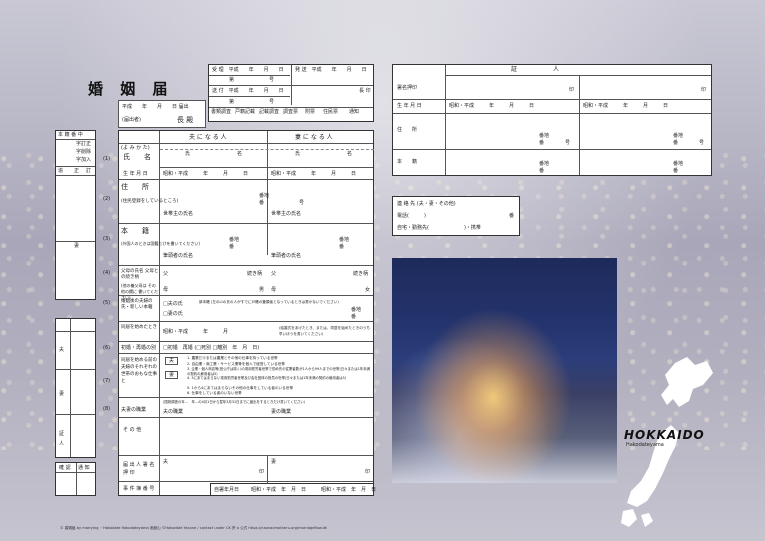 Image resolution: width=765 pixels, height=541 pixels. Describe the element at coordinates (645, 445) in the screenshot. I see `brand-place: Hakodateyama` at that location.